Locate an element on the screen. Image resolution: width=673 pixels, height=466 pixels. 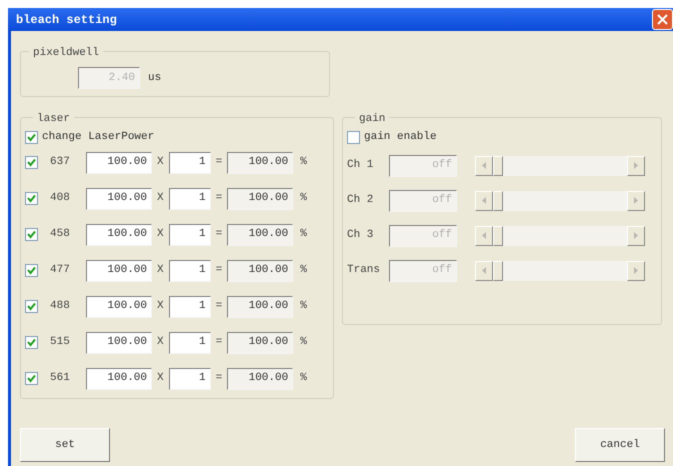
checkbox-label: change LaserPower is located at coordinates (98, 137).